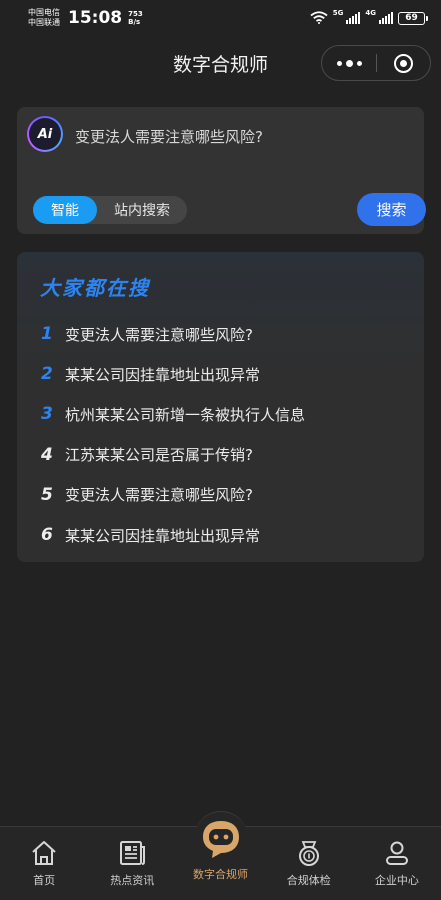 The height and width of the screenshot is (900, 441). I want to click on carrier-1: 中国电信, so click(44, 12).